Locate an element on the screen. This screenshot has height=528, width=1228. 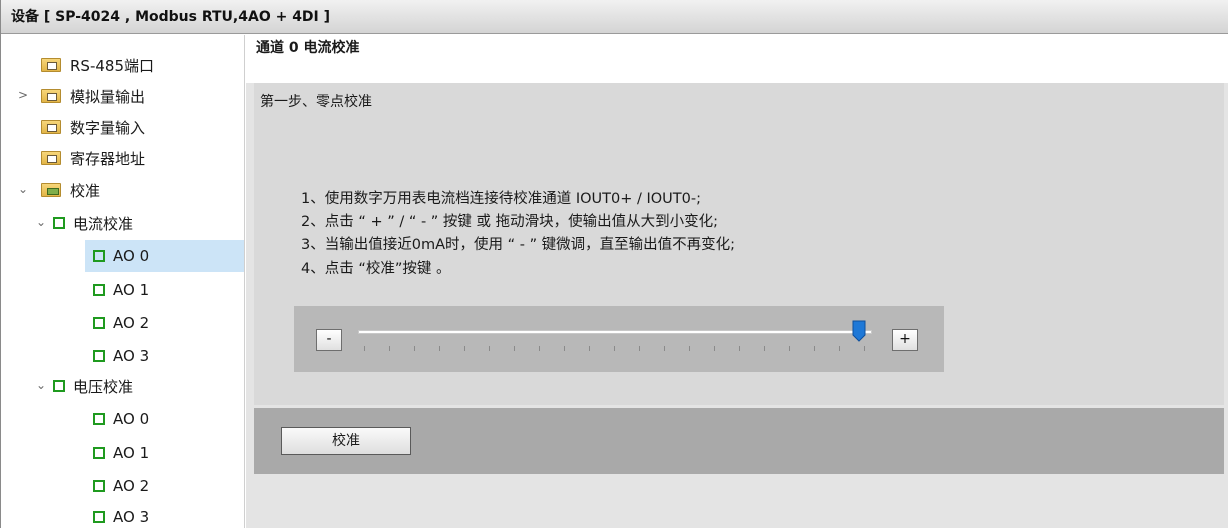
tree-item-register-address: 寄存器地址 is located at coordinates (143, 158).